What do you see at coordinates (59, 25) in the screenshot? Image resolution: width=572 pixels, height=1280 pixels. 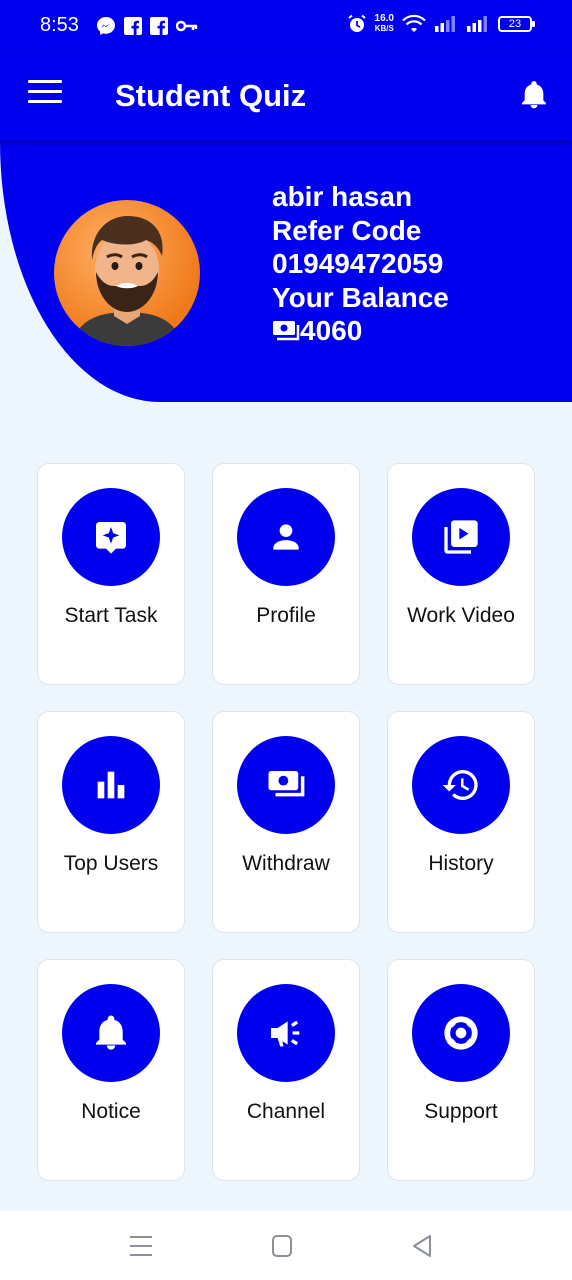 I see `status-time: 8:53` at bounding box center [59, 25].